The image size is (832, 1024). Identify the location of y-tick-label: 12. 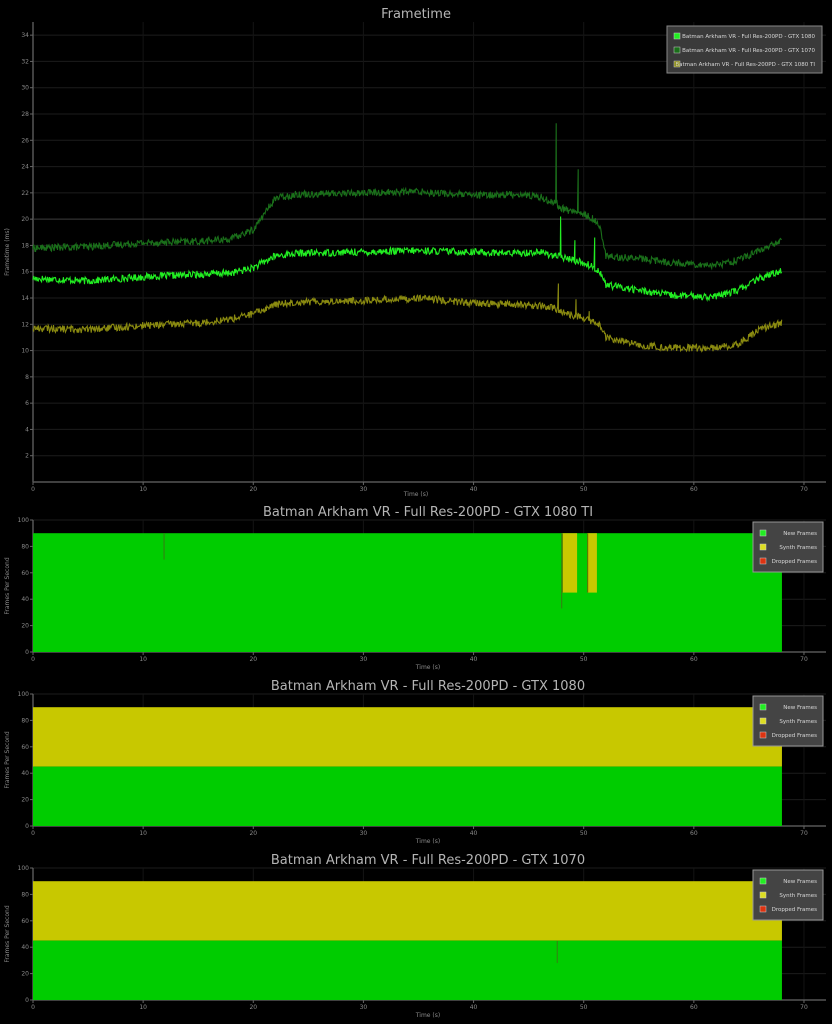
(25, 324).